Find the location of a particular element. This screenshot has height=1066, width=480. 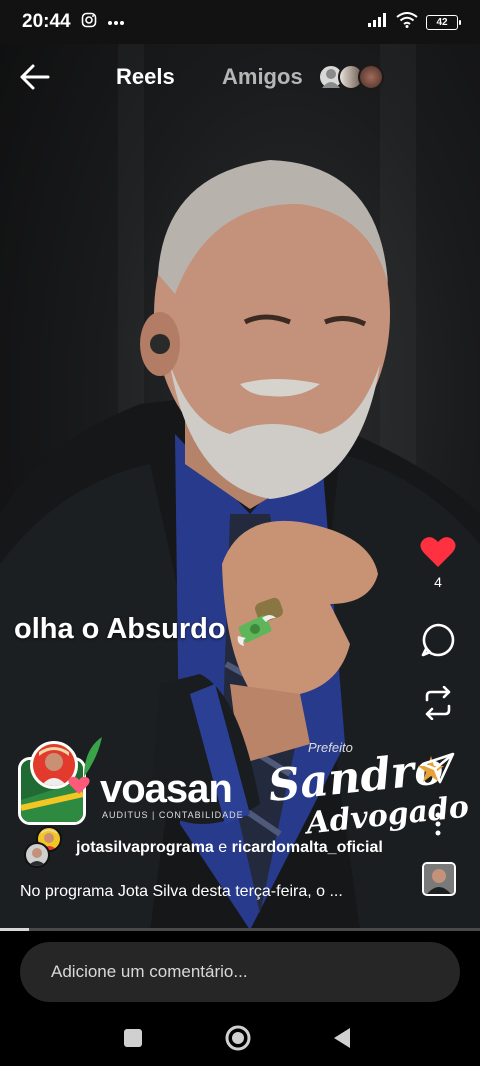

author-link: ricardomalta_oficial is located at coordinates (307, 847).